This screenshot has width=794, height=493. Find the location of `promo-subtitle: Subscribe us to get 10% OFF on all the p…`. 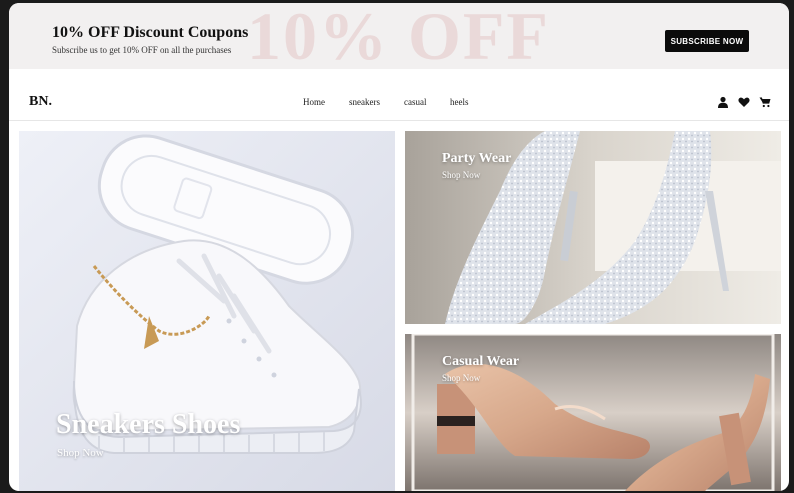

promo-subtitle: Subscribe us to get 10% OFF on all the p… is located at coordinates (142, 50).